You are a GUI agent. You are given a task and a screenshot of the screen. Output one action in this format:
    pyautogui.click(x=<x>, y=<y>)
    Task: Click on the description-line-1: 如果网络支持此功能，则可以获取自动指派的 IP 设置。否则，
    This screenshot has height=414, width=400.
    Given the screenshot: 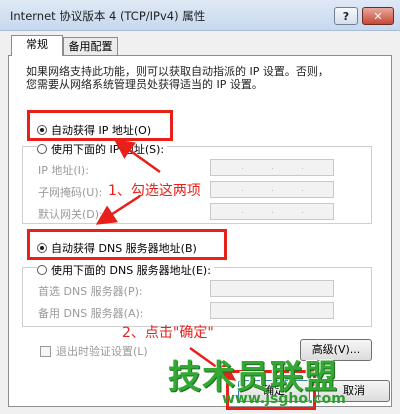 What is the action you would take?
    pyautogui.click(x=177, y=71)
    